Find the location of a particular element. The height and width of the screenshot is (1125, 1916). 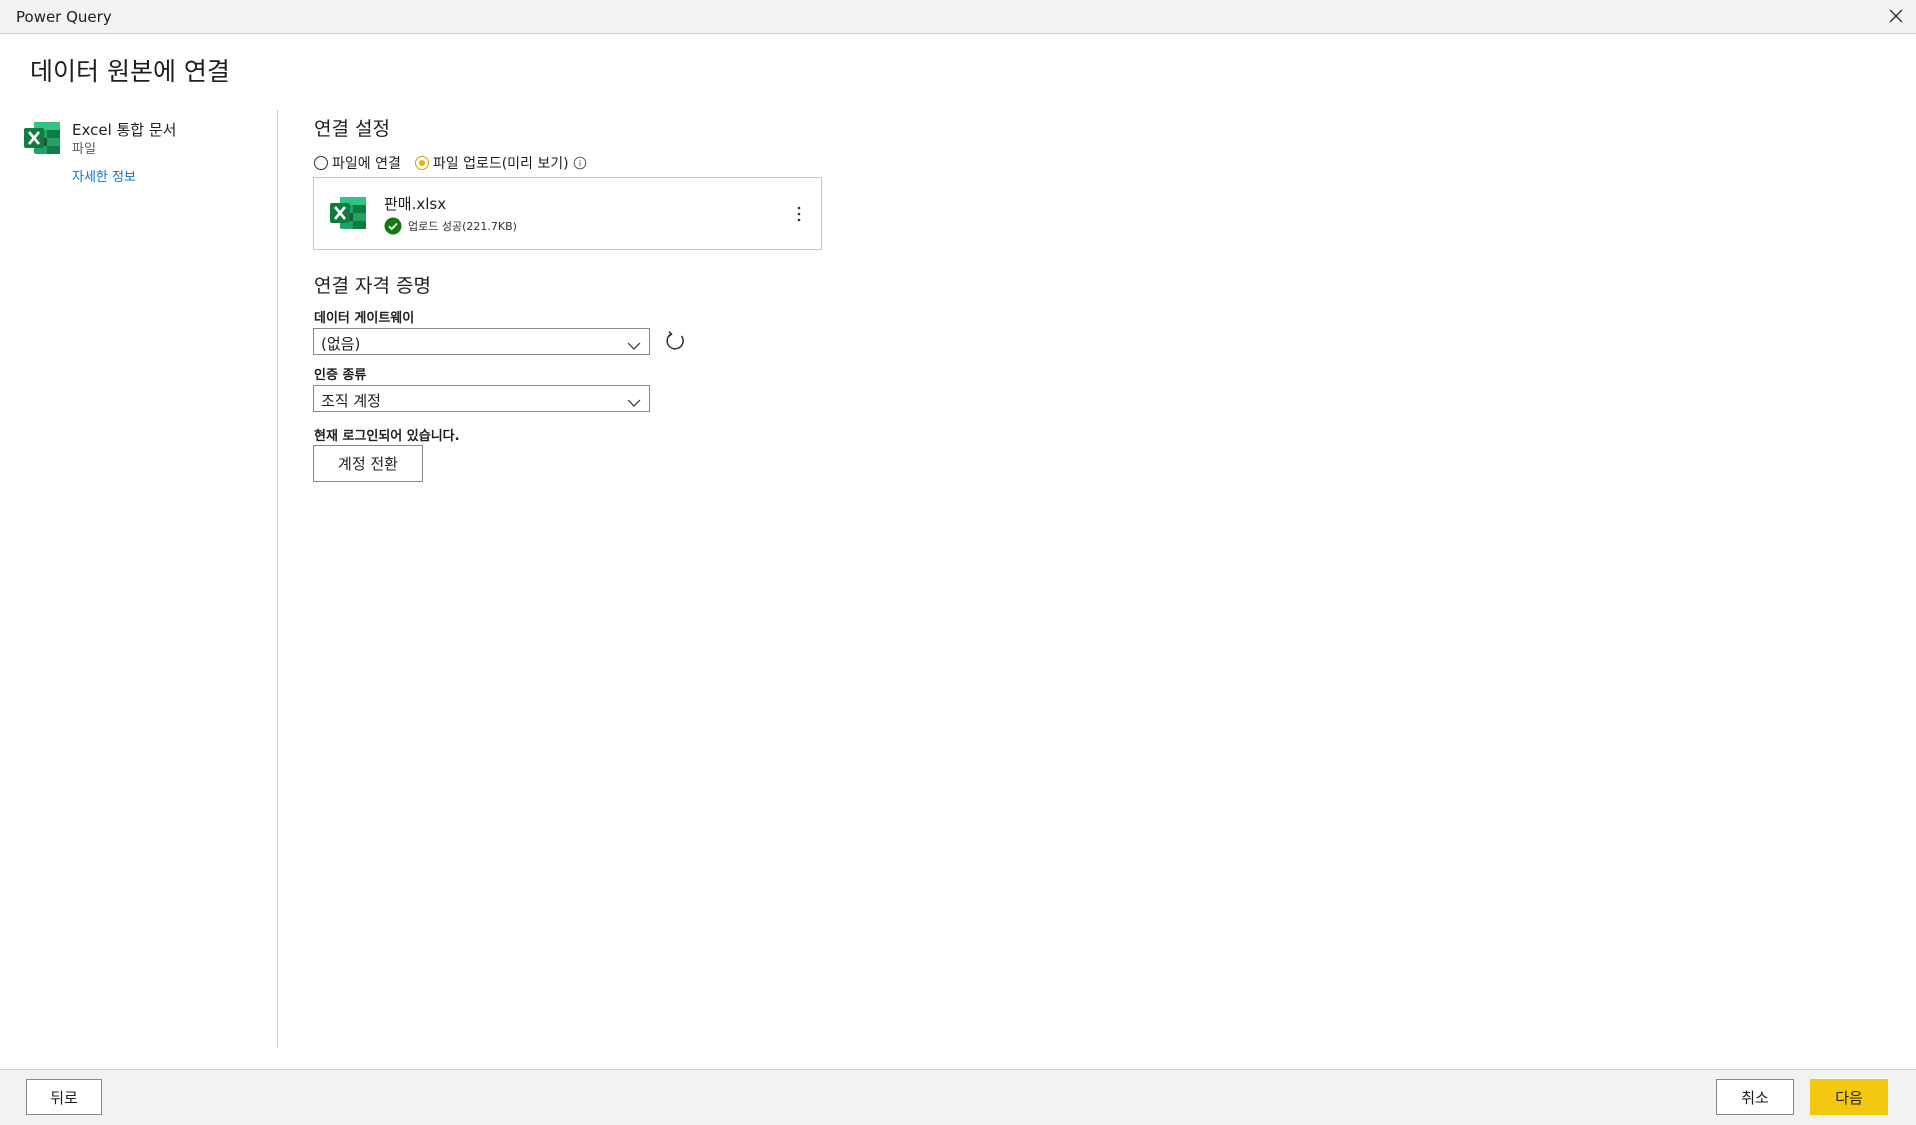

connection-mode-radio-group: 파일에 연결 파일 업로드(미리 보기) is located at coordinates (457, 163).